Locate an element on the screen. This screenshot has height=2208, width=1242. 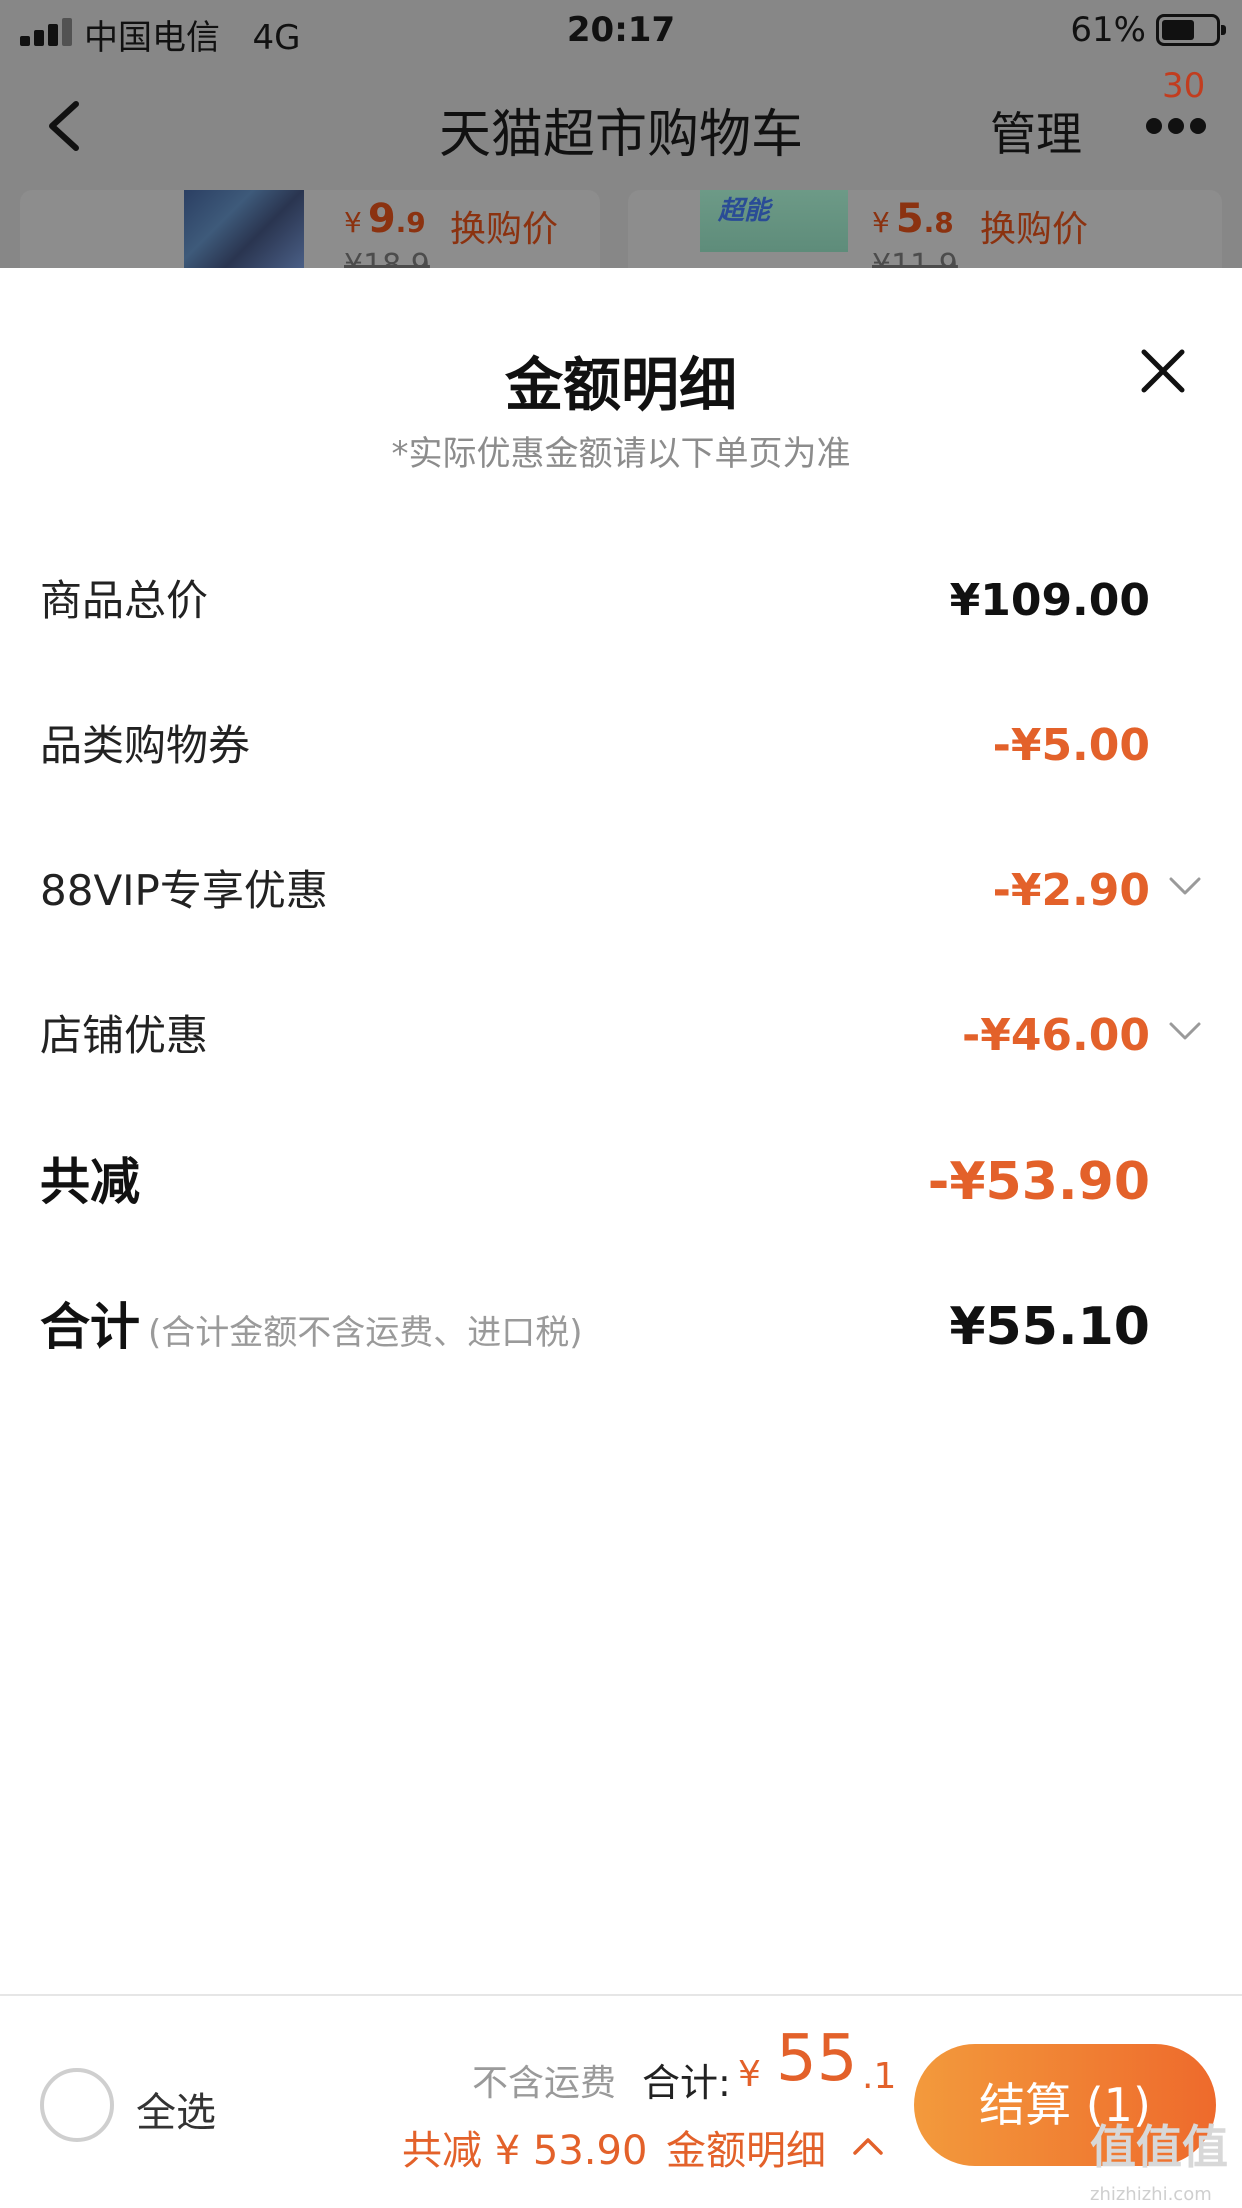
price-detail-link: 金额明细 is located at coordinates (746, 2147).